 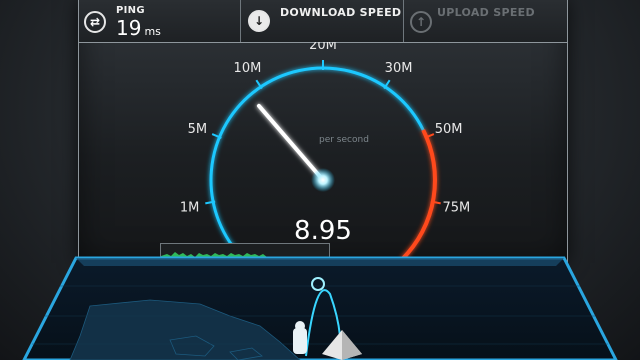 What do you see at coordinates (248, 68) in the screenshot?
I see `gauge-tick-label: 10M` at bounding box center [248, 68].